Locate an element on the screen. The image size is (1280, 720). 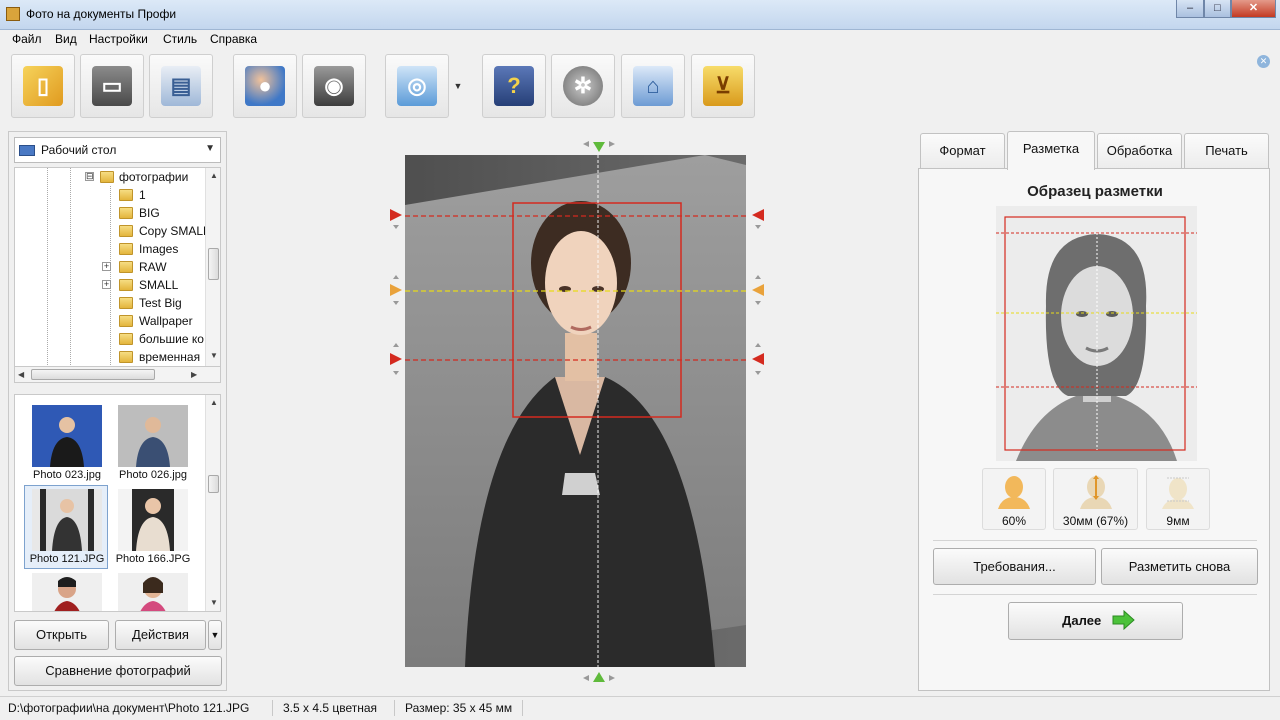
tree-item: Test Big is located at coordinates (110, 303).